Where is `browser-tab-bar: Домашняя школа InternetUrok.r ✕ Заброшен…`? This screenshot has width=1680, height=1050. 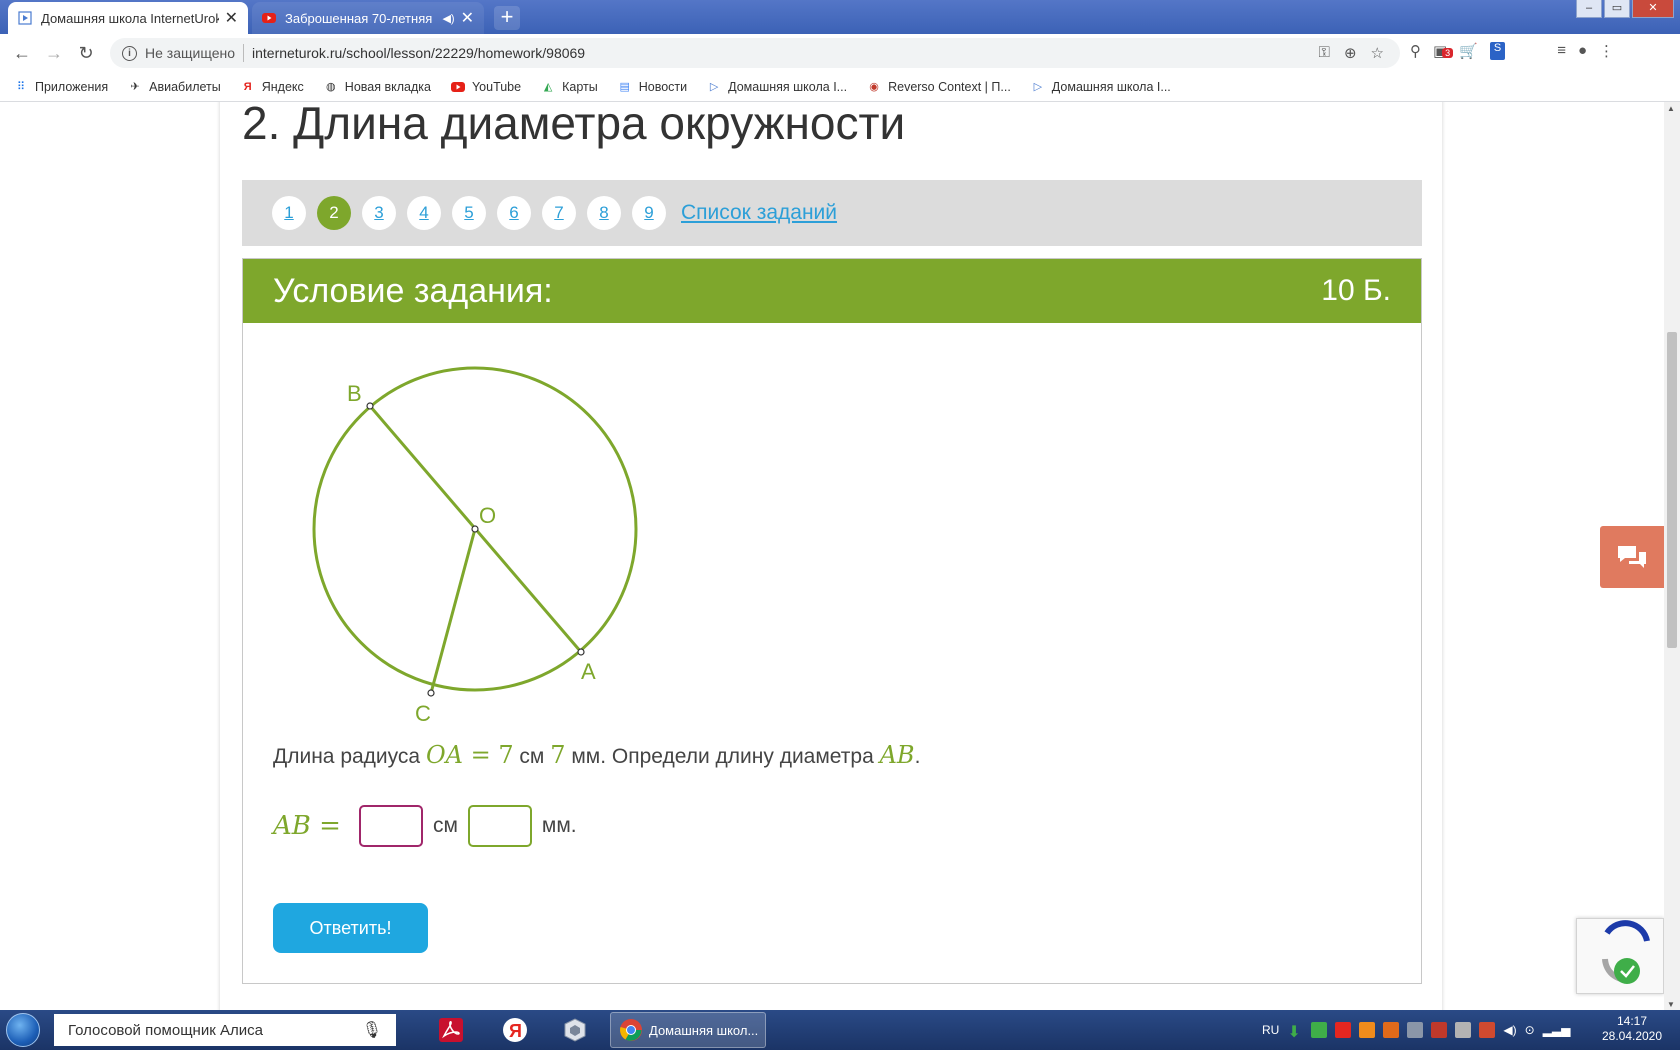 browser-tab-bar: Домашняя школа InternetUrok.r ✕ Заброшен… is located at coordinates (840, 17).